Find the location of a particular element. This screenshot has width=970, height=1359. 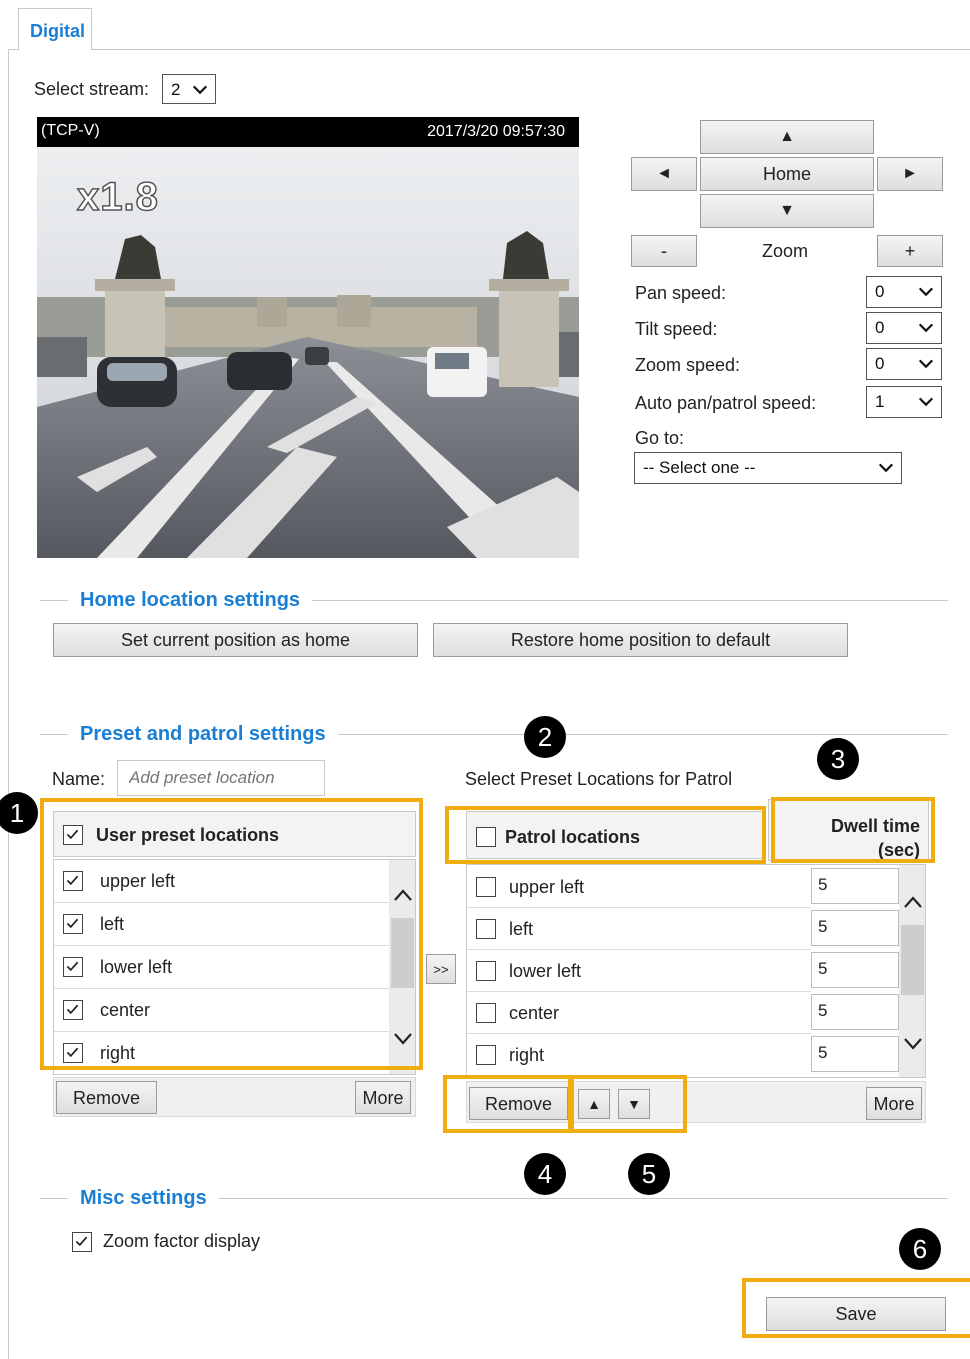

chevron-up-icon is located at coordinates (913, 902).